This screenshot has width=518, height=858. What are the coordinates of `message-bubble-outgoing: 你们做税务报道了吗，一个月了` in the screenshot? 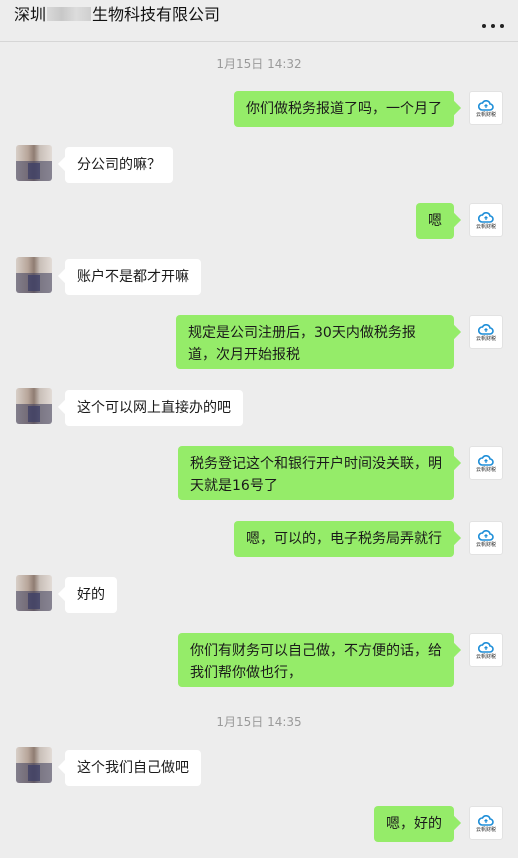 It's located at (344, 109).